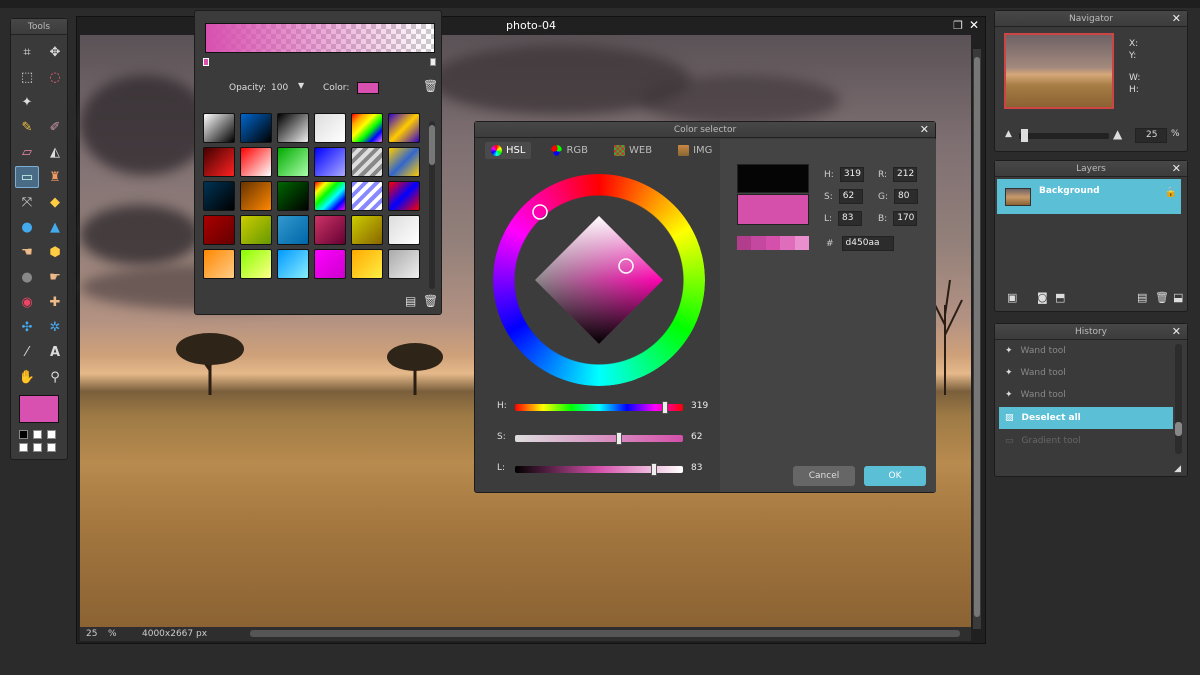 The height and width of the screenshot is (675, 1200). I want to click on gradient-icon: ▭, so click(27, 177).